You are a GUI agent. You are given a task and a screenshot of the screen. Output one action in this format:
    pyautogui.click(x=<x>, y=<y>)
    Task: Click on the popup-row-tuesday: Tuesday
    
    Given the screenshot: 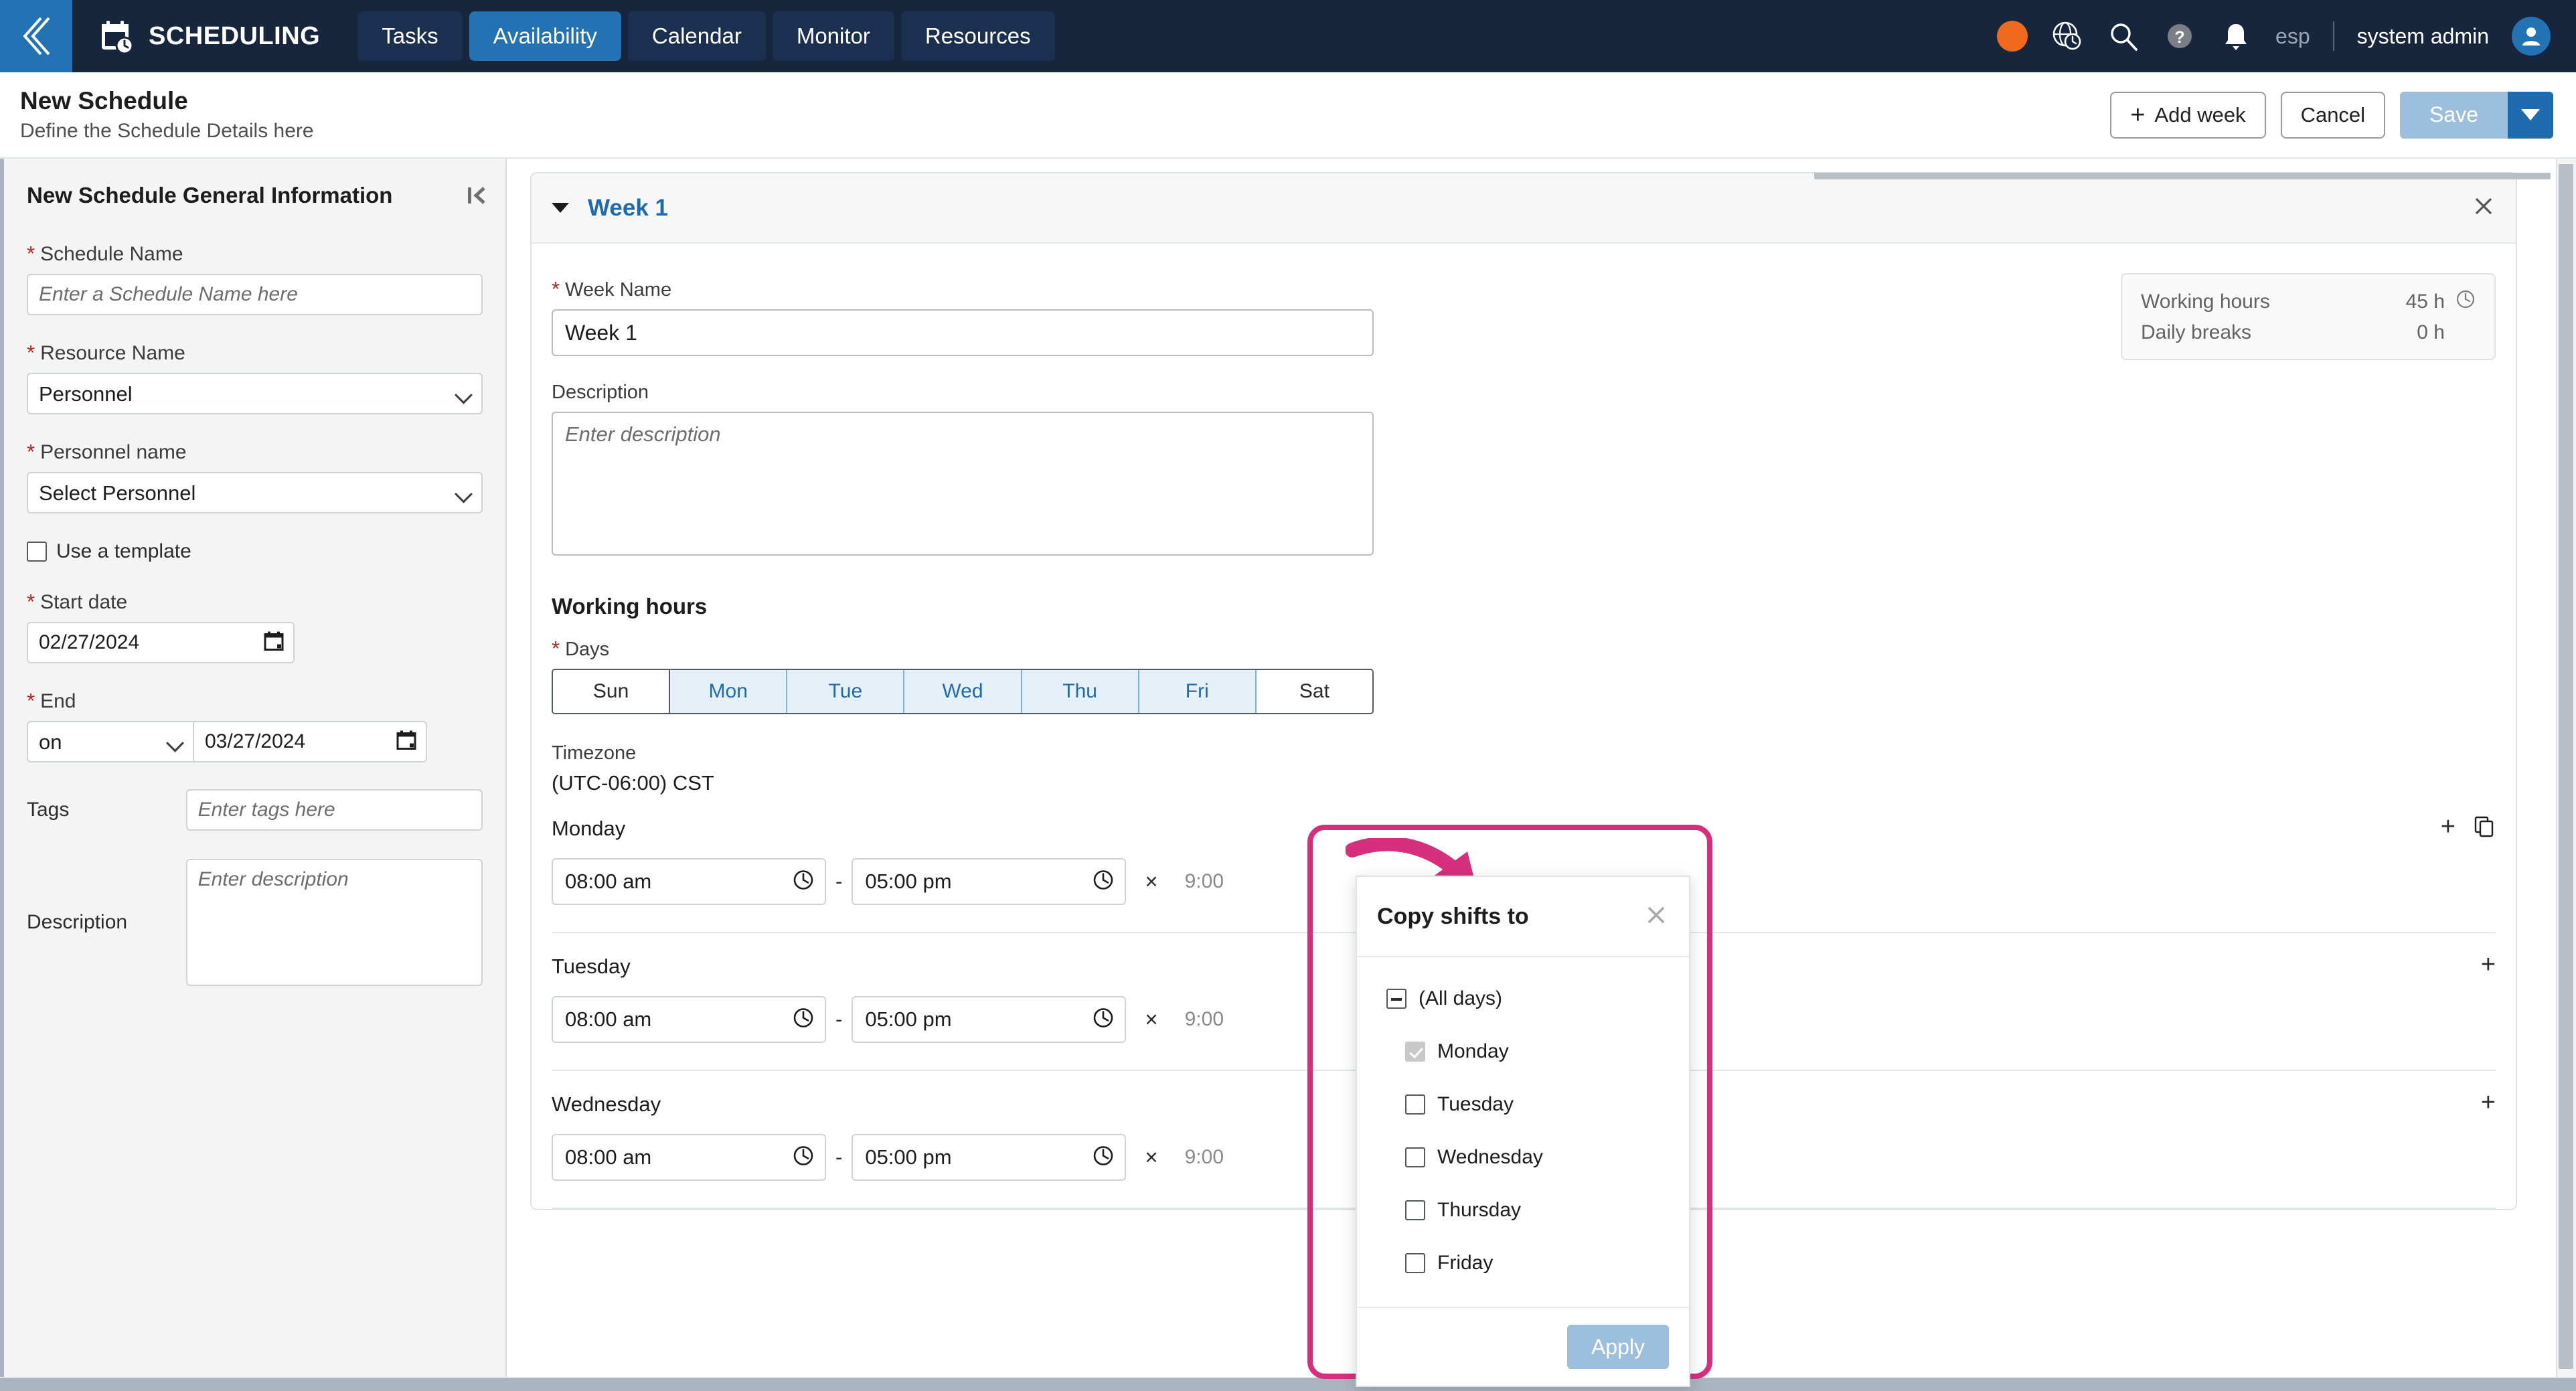 What is the action you would take?
    pyautogui.click(x=1523, y=1104)
    